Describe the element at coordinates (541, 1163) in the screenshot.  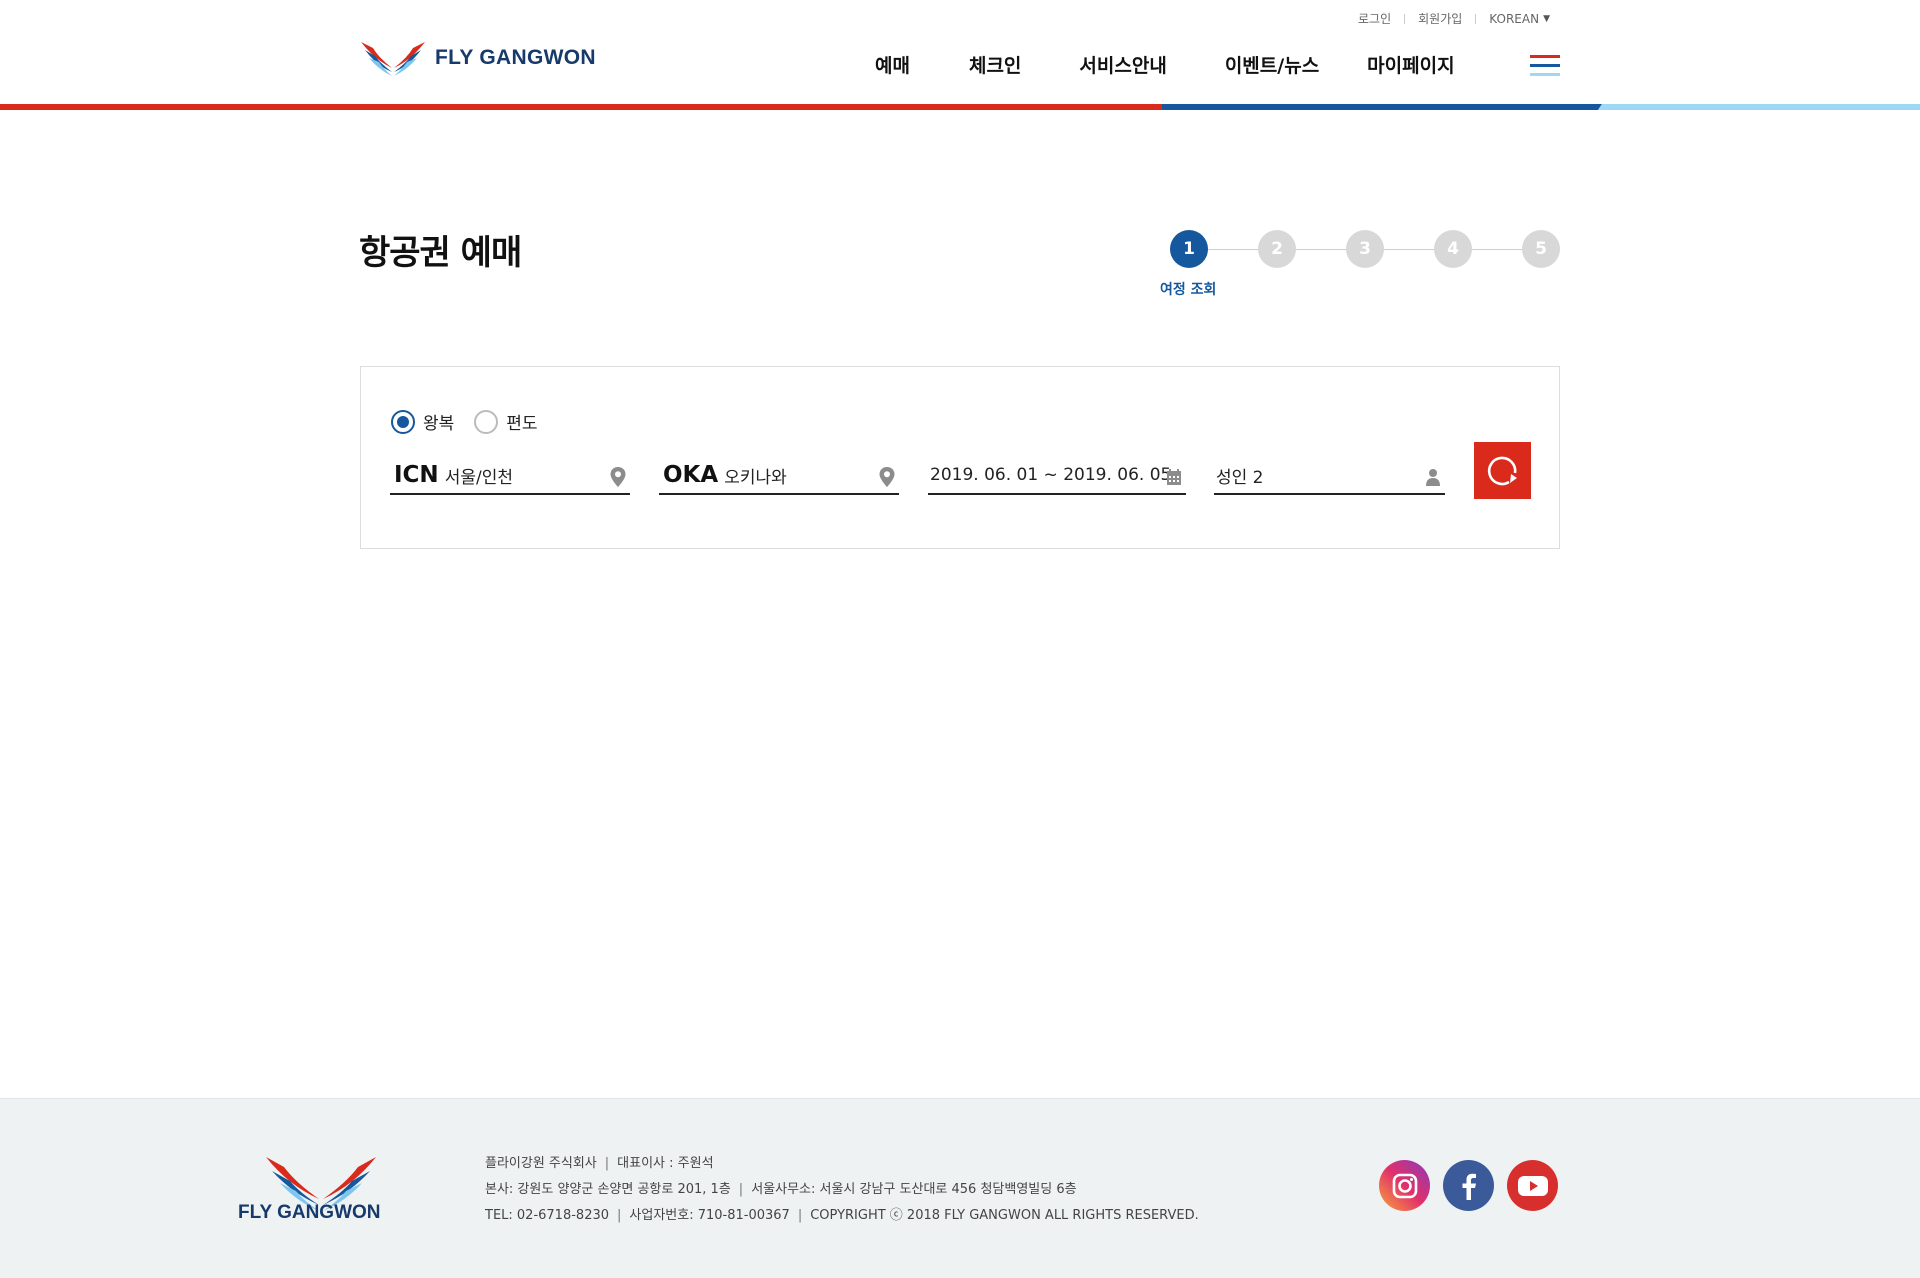
I see `company-name: 플라이강원 주식회사` at that location.